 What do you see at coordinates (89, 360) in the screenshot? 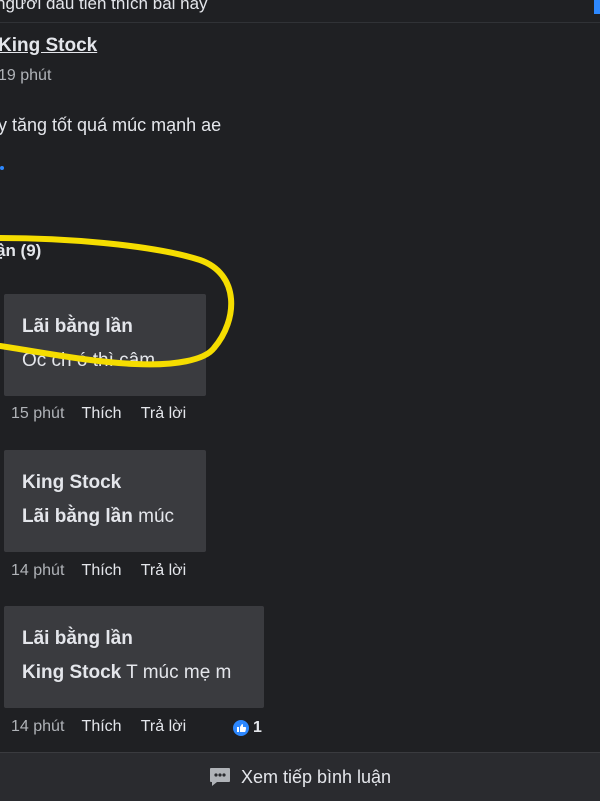
I see `comment-text: Óc ch ó thì câm` at bounding box center [89, 360].